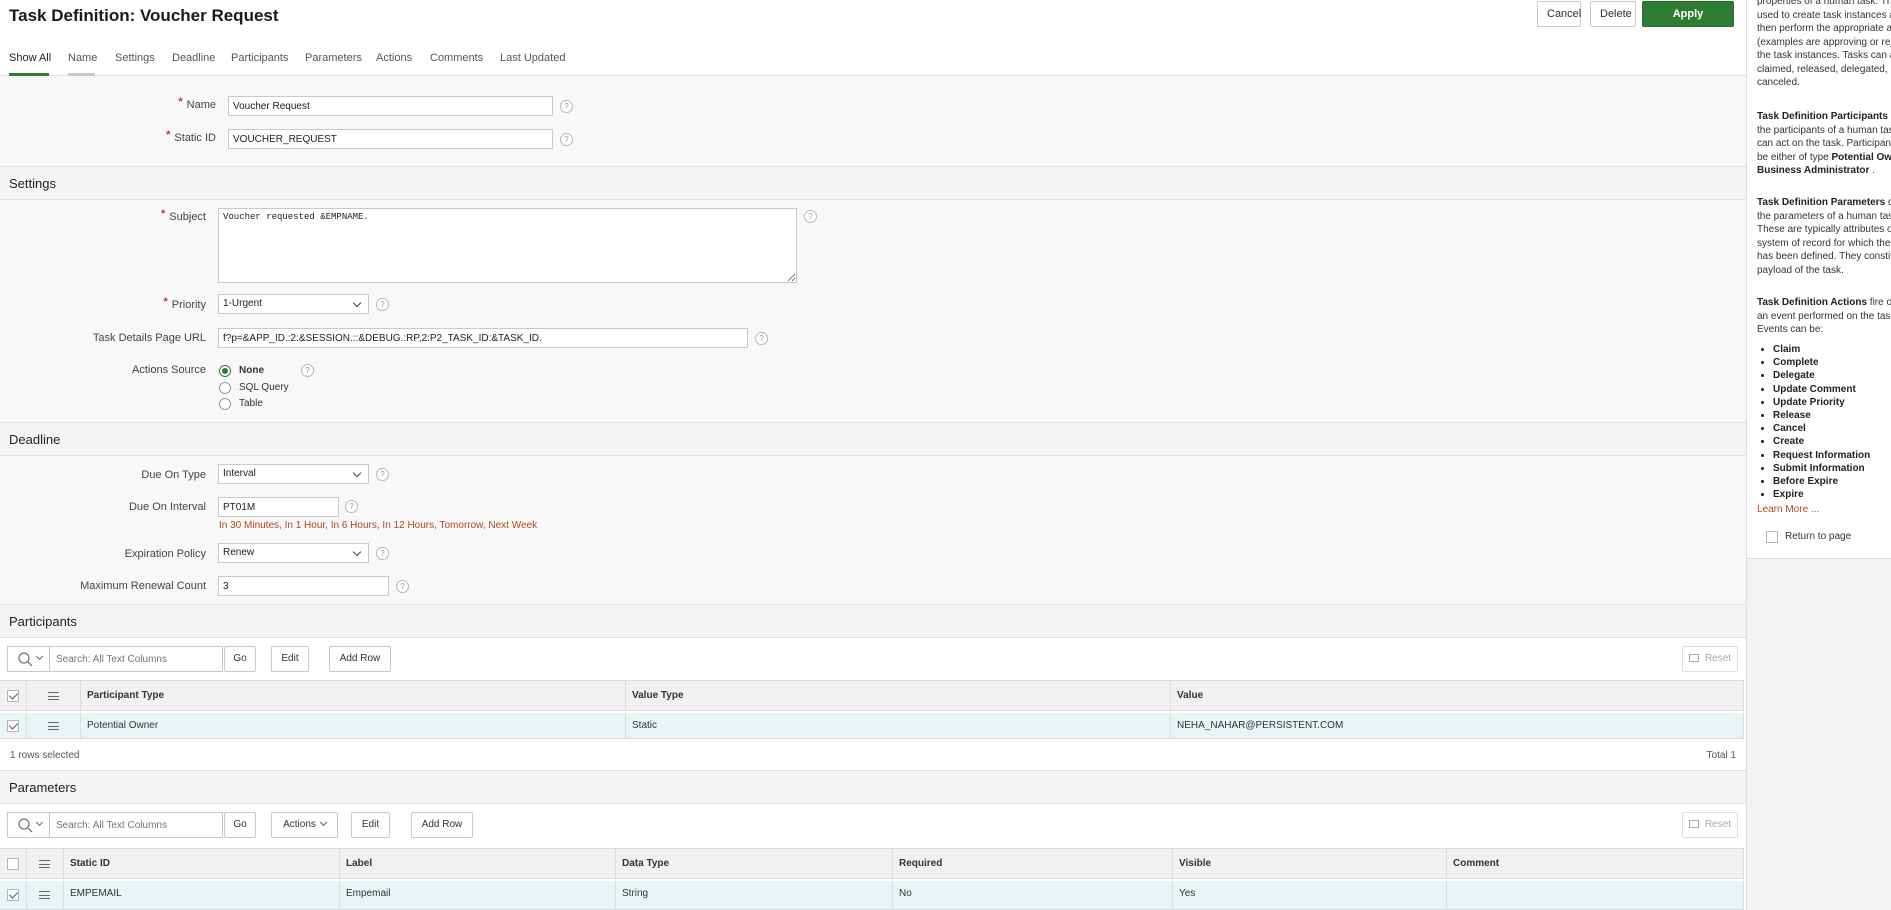 This screenshot has height=910, width=1891. Describe the element at coordinates (754, 895) in the screenshot. I see `table-cell: String` at that location.